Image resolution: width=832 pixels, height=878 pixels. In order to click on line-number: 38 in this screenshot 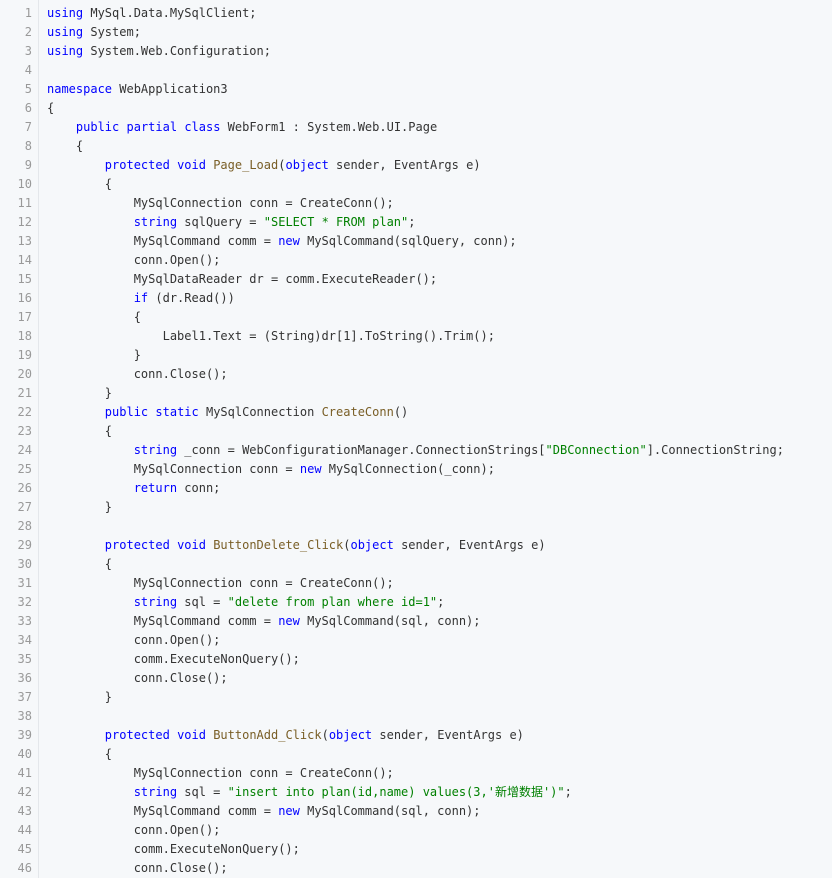, I will do `click(24, 716)`.